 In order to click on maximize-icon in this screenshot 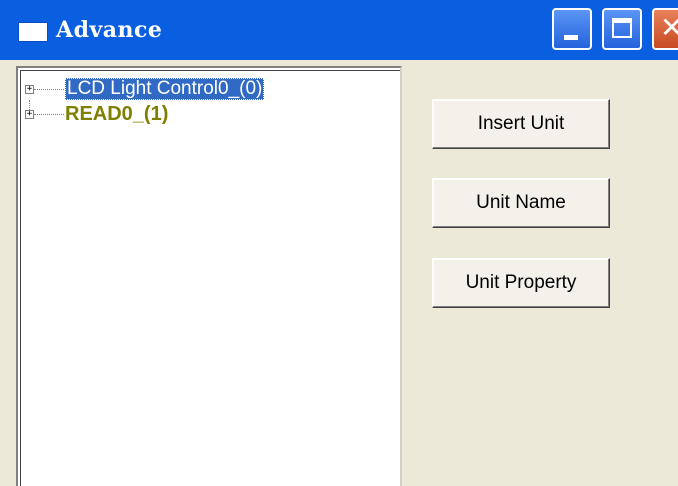, I will do `click(622, 28)`.